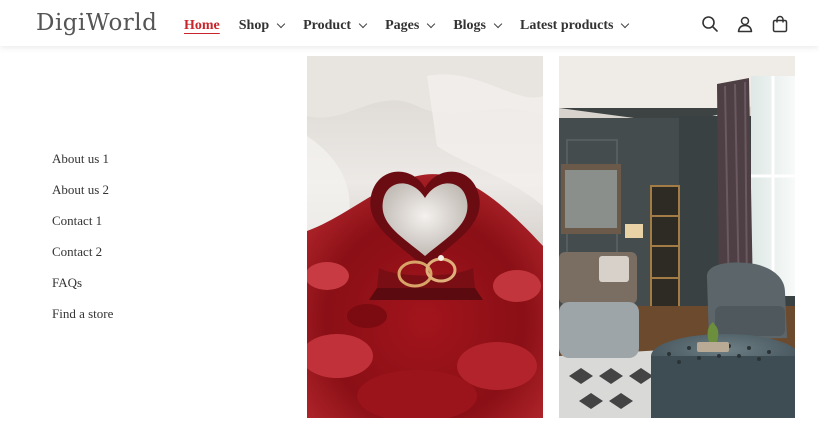  I want to click on nav-pages: Pages, so click(410, 26).